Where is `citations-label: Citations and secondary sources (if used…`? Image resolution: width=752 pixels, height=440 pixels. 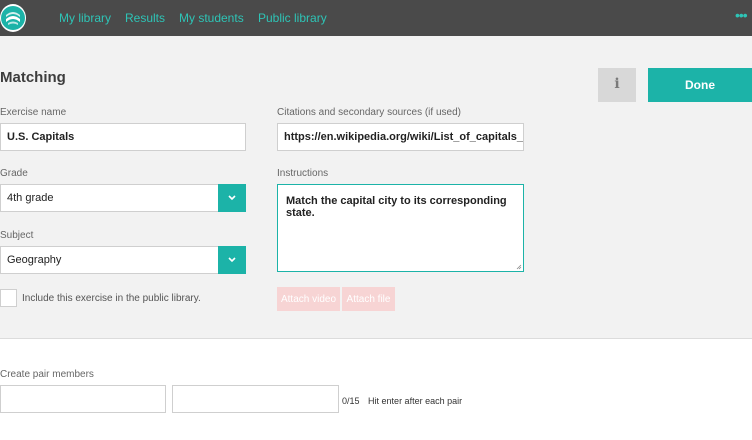
citations-label: Citations and secondary sources (if used… is located at coordinates (369, 112).